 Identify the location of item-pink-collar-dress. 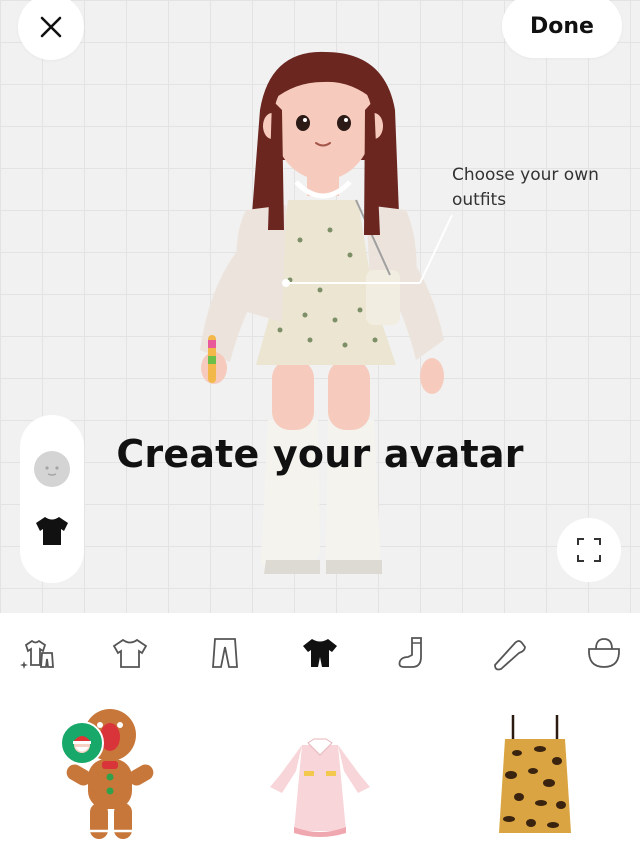
(320, 775).